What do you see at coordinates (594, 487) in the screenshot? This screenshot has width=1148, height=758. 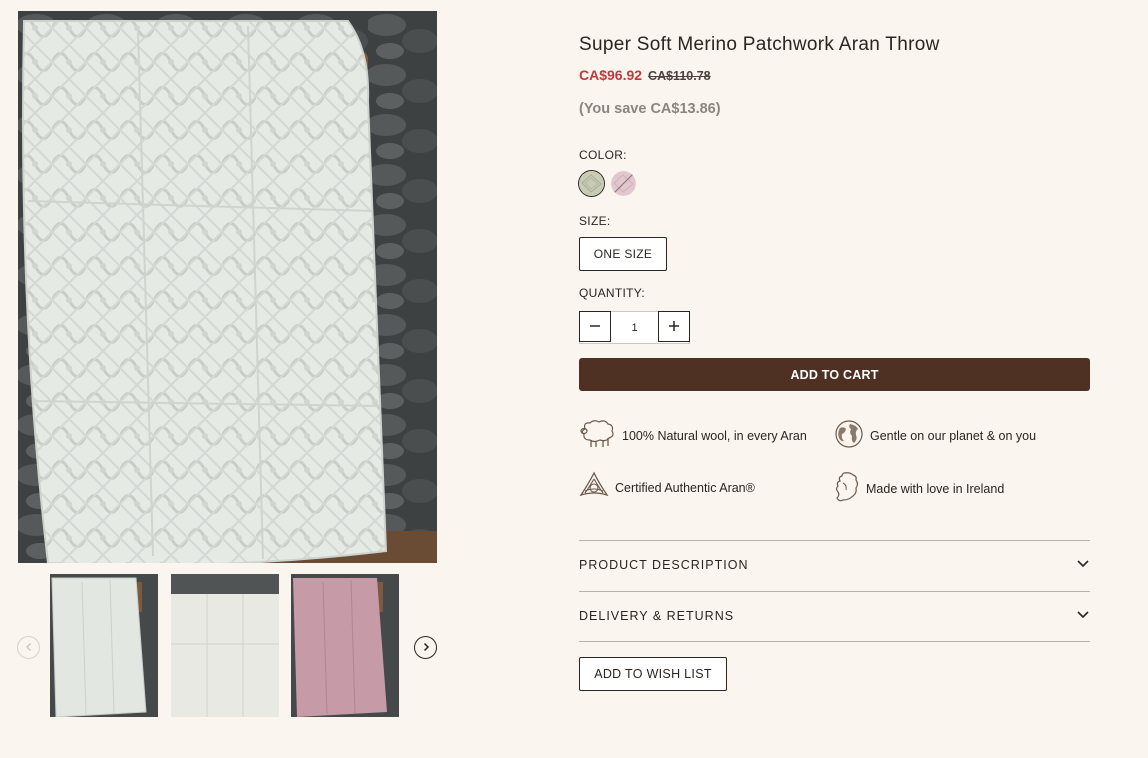 I see `celtic-knot-icon` at bounding box center [594, 487].